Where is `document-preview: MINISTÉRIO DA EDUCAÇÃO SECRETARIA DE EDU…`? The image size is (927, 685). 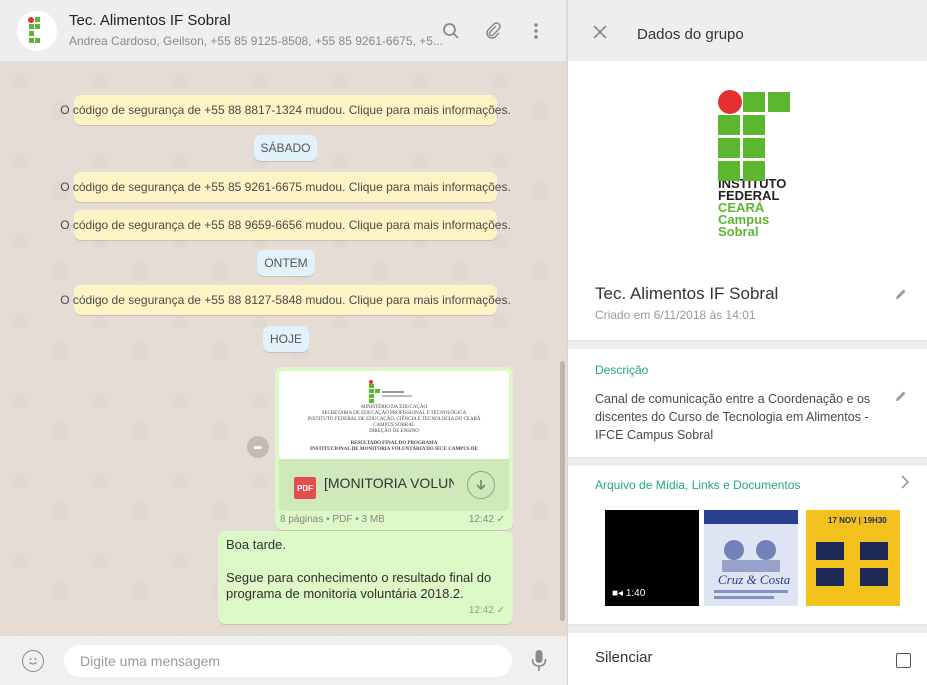
document-preview: MINISTÉRIO DA EDUCAÇÃO SECRETARIA DE EDU… is located at coordinates (394, 415).